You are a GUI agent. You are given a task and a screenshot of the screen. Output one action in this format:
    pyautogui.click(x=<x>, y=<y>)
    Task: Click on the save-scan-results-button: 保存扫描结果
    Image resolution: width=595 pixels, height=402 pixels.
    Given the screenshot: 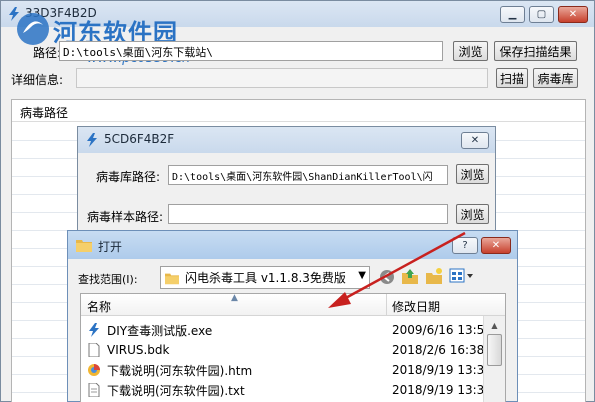 What is the action you would take?
    pyautogui.click(x=535, y=51)
    